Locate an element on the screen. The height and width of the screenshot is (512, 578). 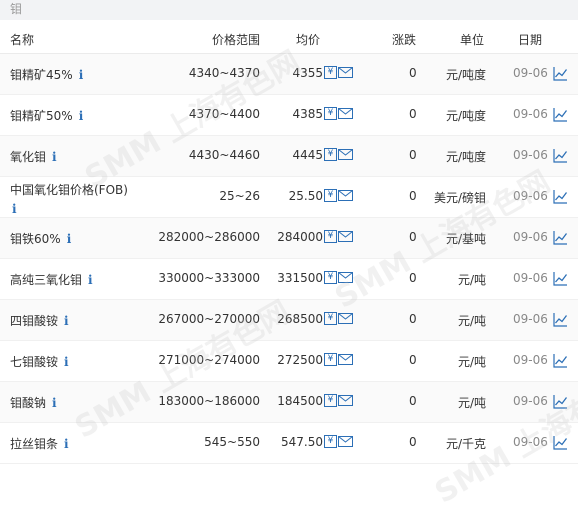
price-unit: 元/吨度 is located at coordinates (465, 116).